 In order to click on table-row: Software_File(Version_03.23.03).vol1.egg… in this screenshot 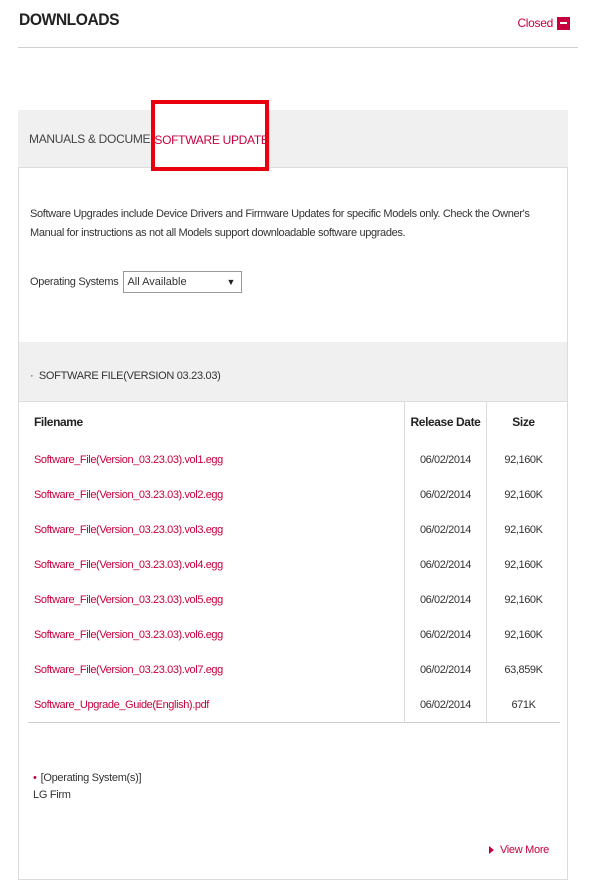, I will do `click(294, 459)`.